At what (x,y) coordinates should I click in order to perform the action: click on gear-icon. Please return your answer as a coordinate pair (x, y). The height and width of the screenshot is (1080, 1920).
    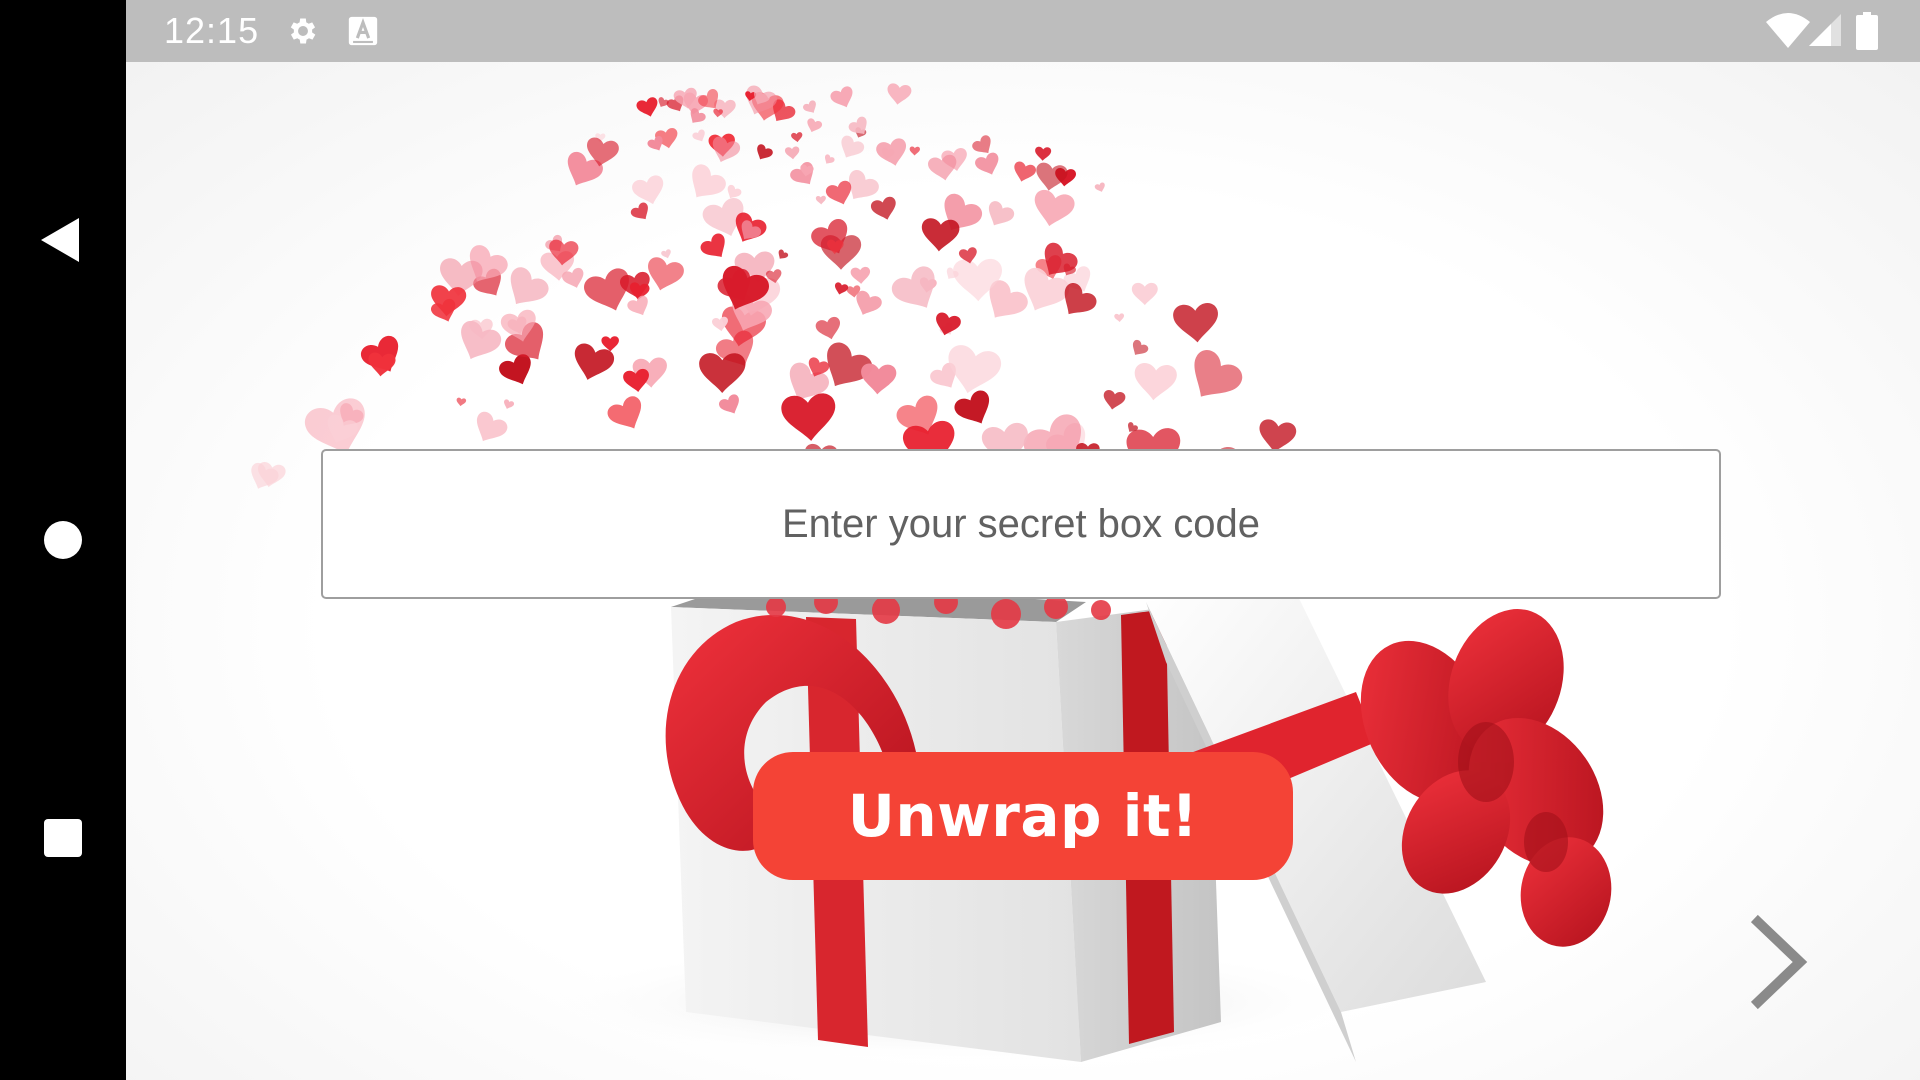
    Looking at the image, I should click on (303, 31).